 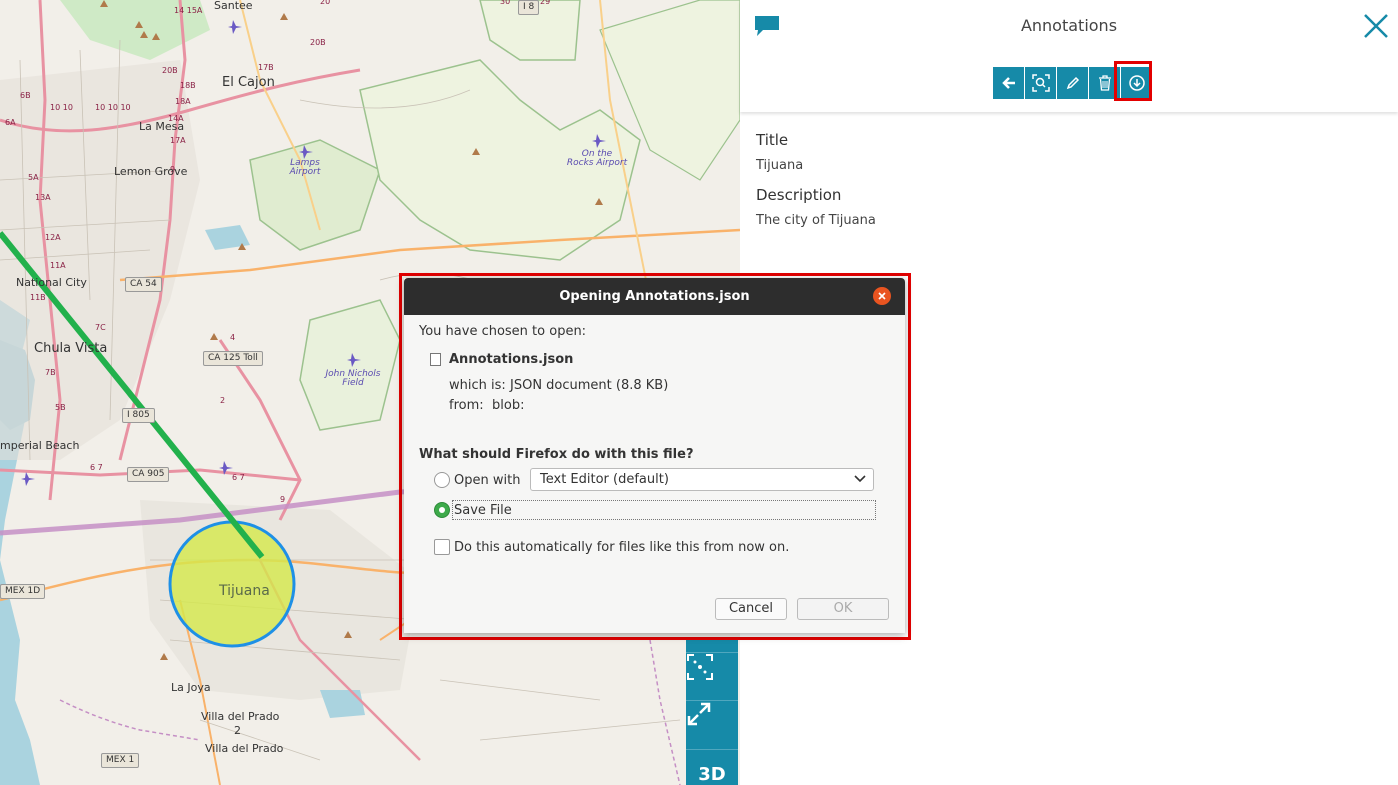 I want to click on edit-icon, so click(x=1072, y=83).